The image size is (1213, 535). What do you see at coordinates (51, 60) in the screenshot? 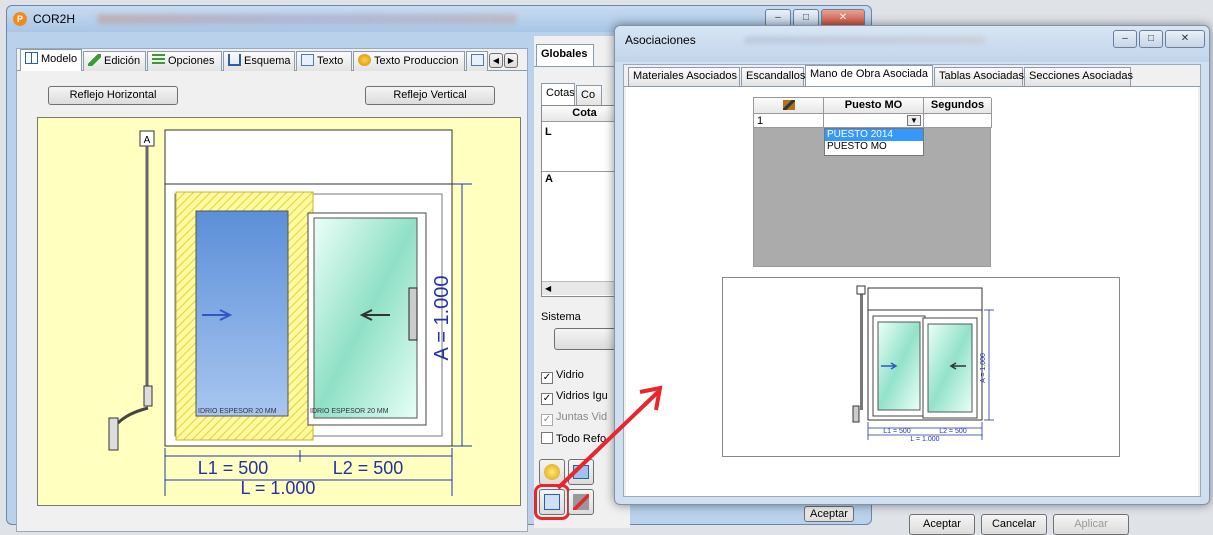
I see `tab-modelo: Modelo` at bounding box center [51, 60].